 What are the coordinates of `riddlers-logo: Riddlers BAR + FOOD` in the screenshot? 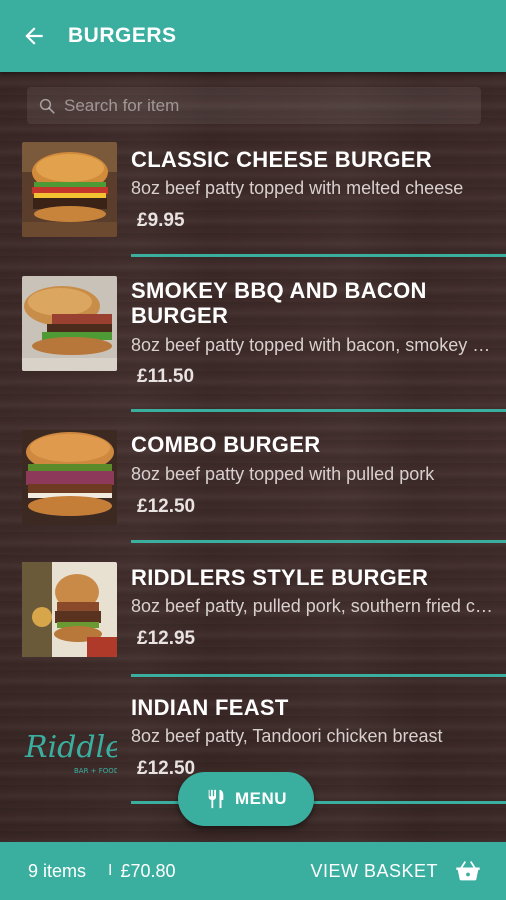 It's located at (69, 742).